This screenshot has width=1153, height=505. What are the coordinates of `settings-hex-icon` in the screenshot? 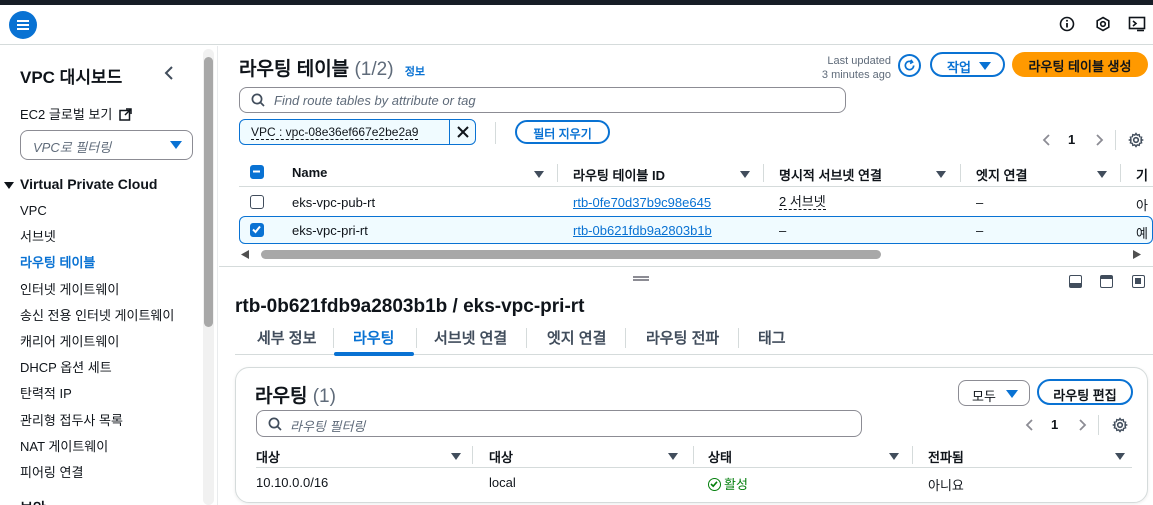 It's located at (1103, 24).